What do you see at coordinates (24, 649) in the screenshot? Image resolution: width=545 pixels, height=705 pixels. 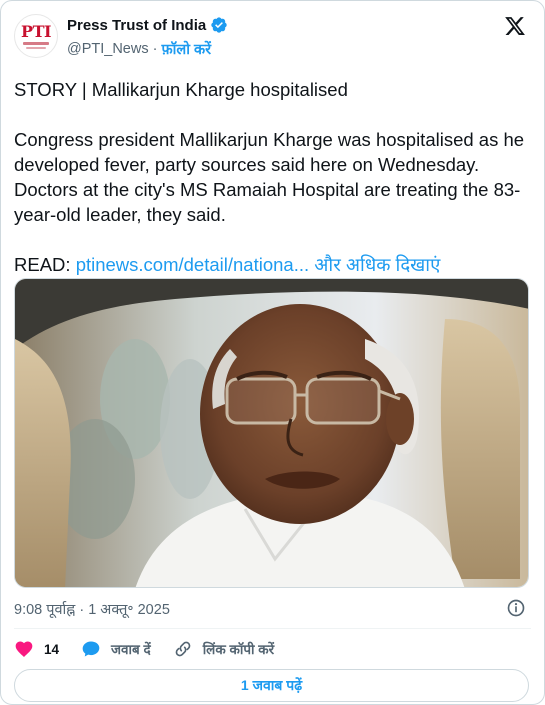 I see `heart-icon` at bounding box center [24, 649].